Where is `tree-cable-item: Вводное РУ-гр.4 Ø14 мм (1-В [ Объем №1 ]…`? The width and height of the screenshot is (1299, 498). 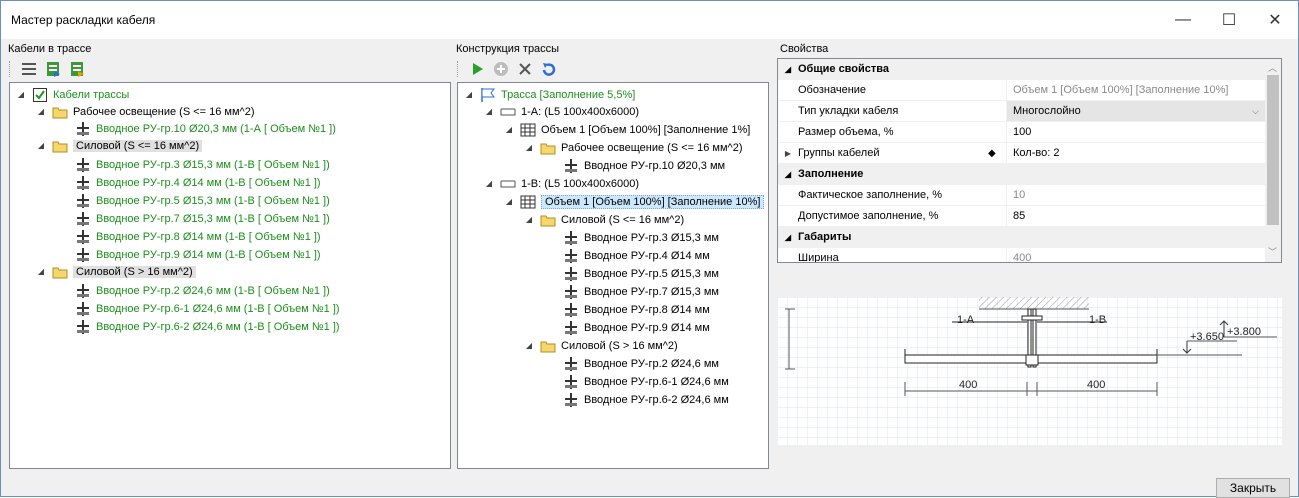 tree-cable-item: Вводное РУ-гр.4 Ø14 мм (1-В [ Объем №1 ]… is located at coordinates (197, 182).